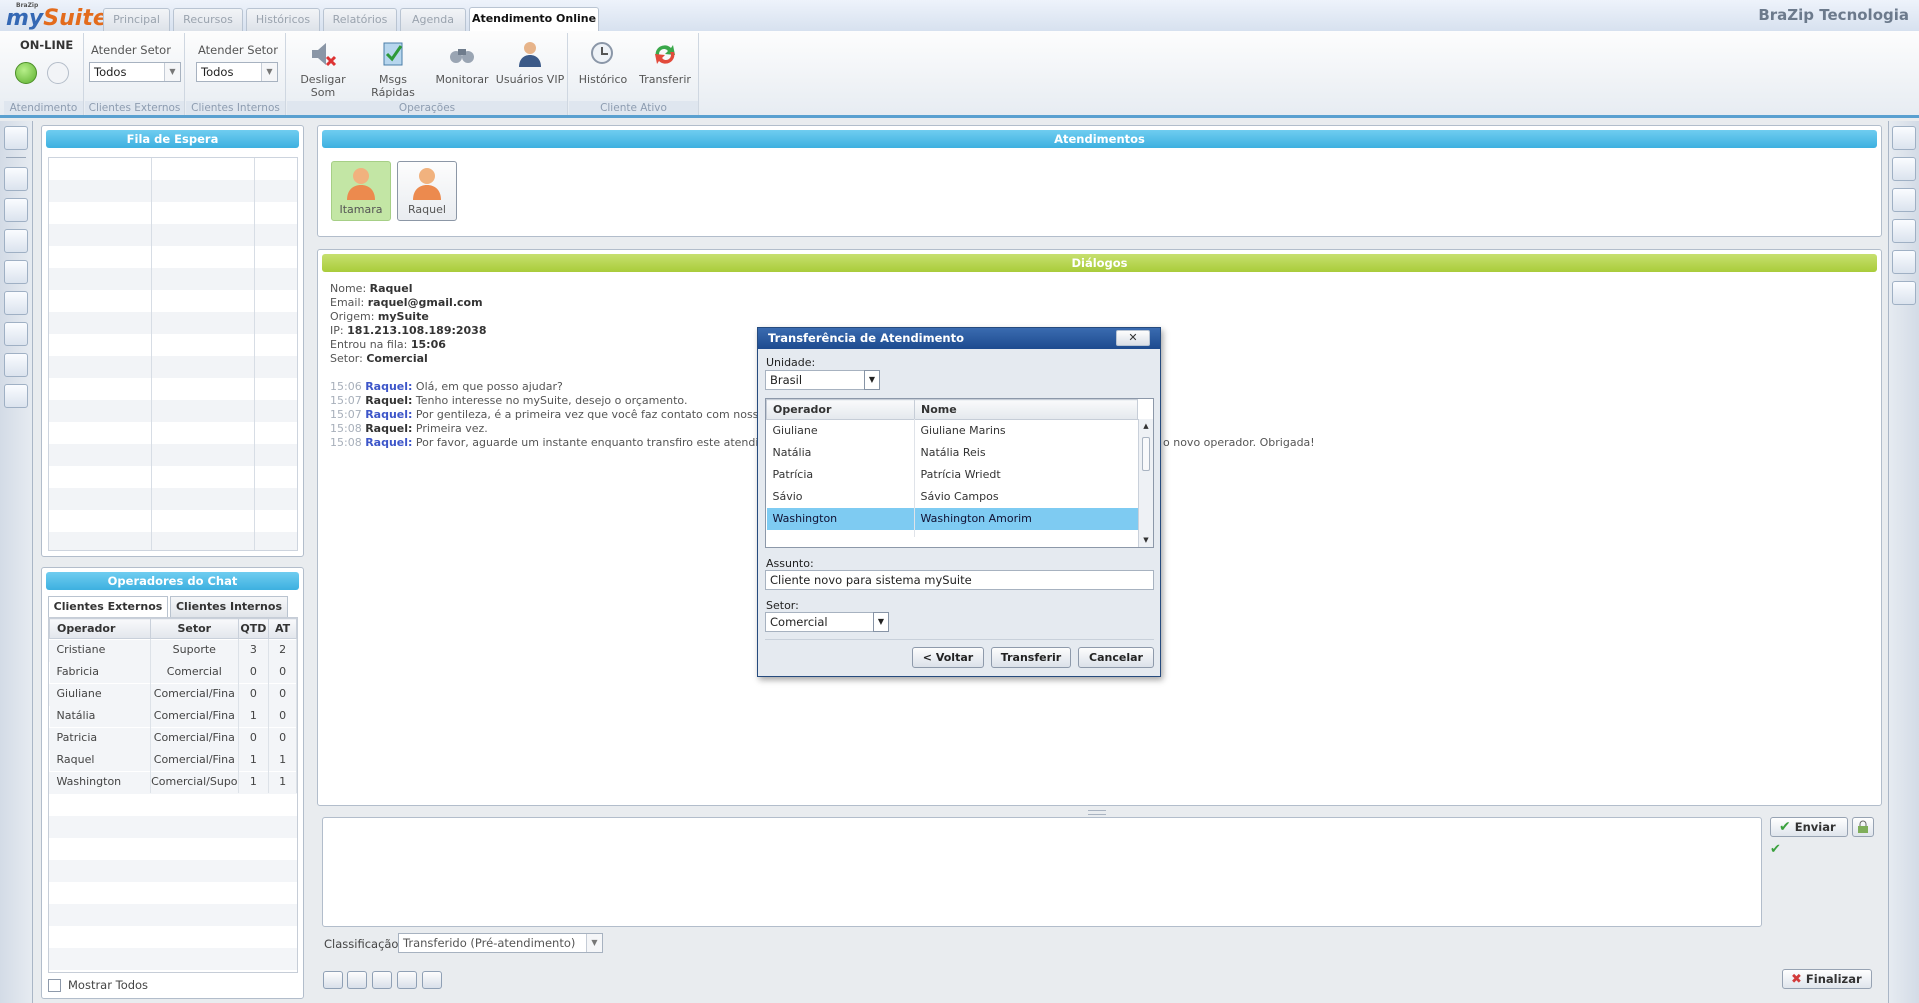 Image resolution: width=1919 pixels, height=1003 pixels. What do you see at coordinates (254, 693) in the screenshot?
I see `operator-qtd: 0` at bounding box center [254, 693].